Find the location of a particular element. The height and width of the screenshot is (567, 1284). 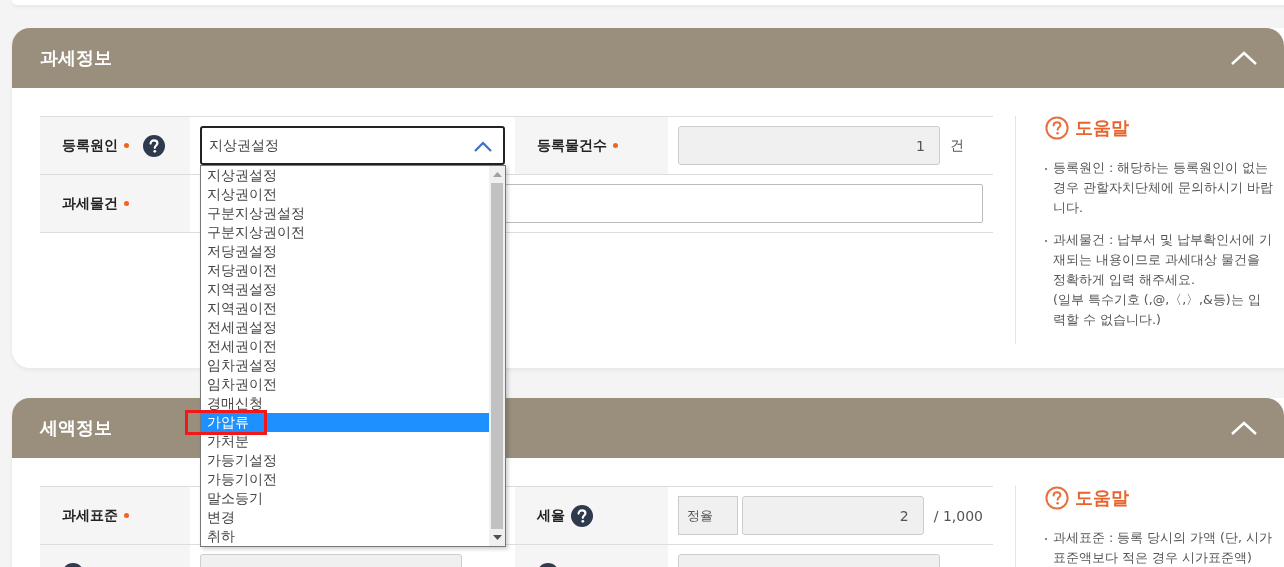

help-note: (일부 특수기호 (,@,〈,〉,&등)는 입력할 수 없습니다.) is located at coordinates (1157, 310).